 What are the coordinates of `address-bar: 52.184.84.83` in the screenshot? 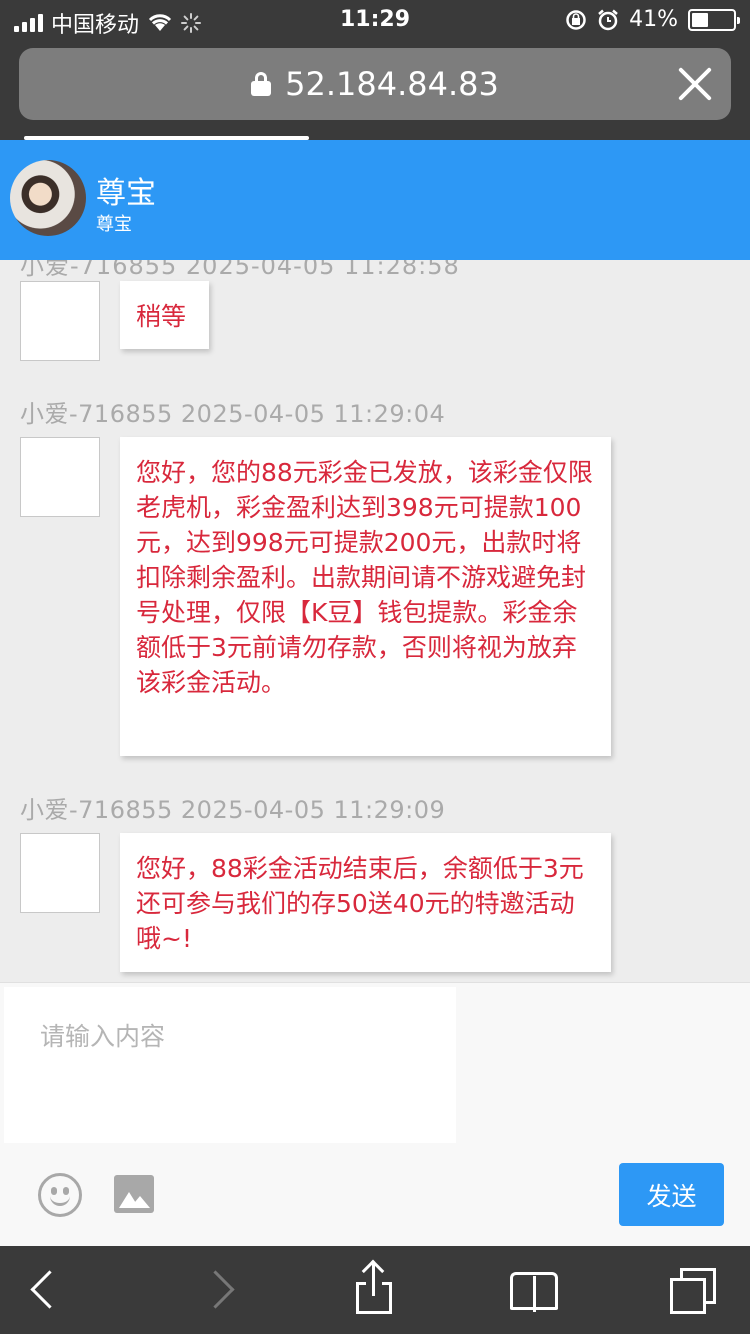 It's located at (375, 84).